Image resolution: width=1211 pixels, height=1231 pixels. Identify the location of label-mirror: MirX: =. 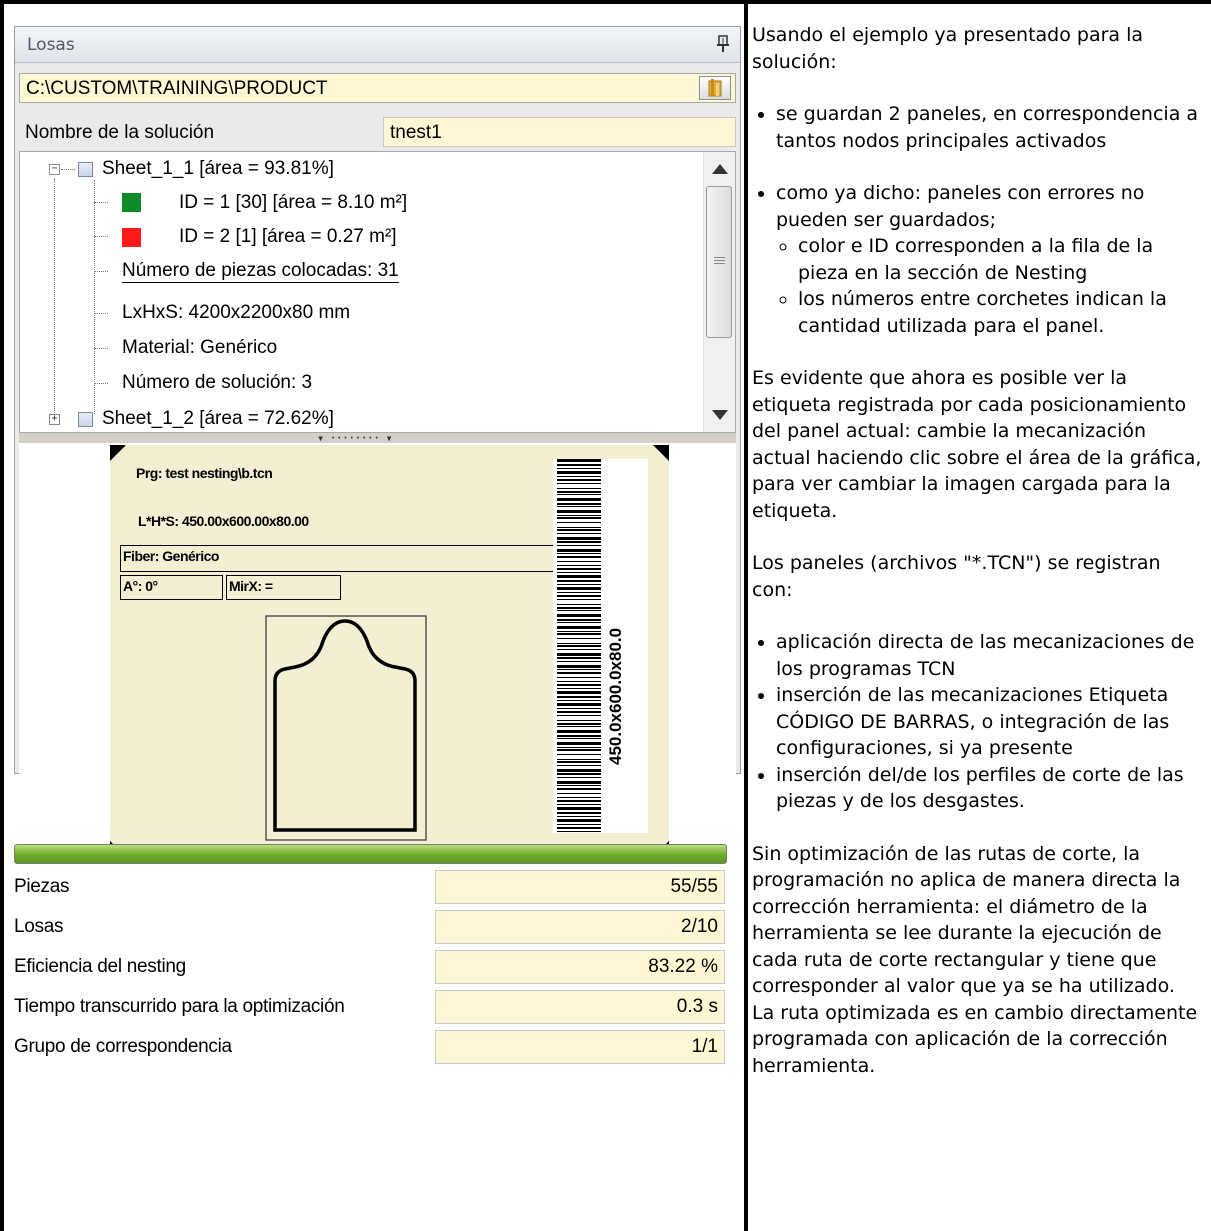
(251, 586).